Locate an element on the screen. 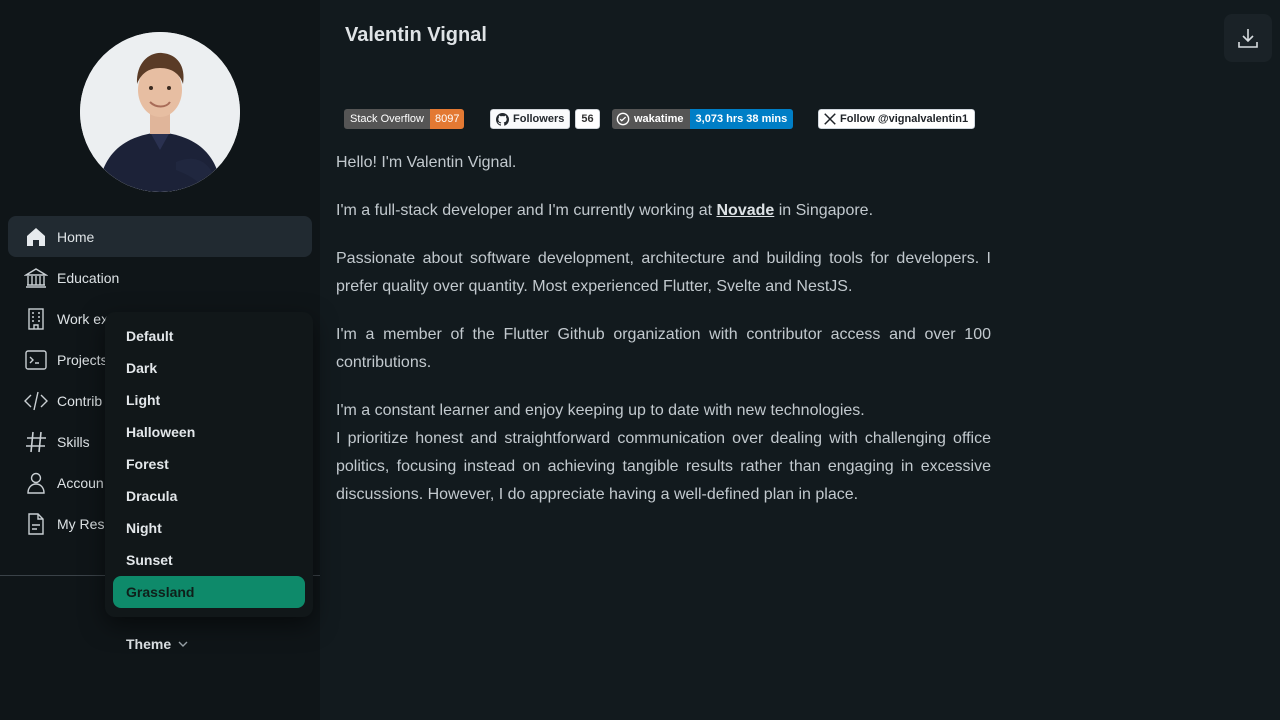 This screenshot has height=720, width=1280. badge-value: 8097 is located at coordinates (447, 119).